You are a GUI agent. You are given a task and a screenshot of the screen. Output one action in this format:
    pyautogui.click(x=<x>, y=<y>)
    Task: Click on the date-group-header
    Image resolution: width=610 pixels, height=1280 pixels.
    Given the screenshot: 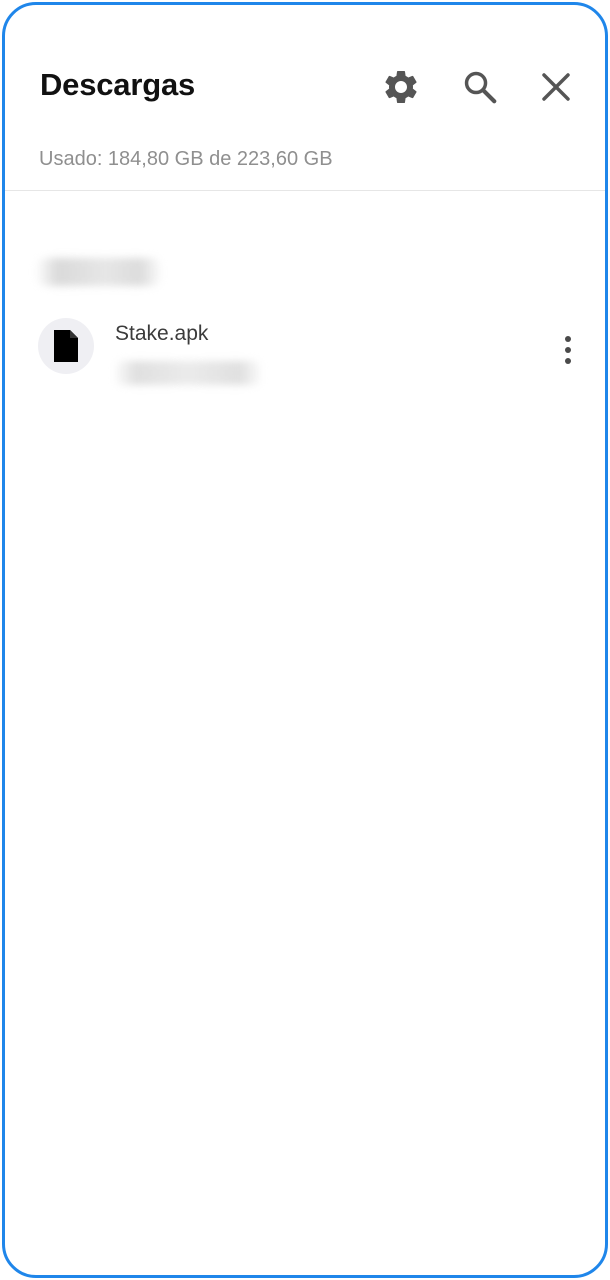 What is the action you would take?
    pyautogui.click(x=99, y=272)
    